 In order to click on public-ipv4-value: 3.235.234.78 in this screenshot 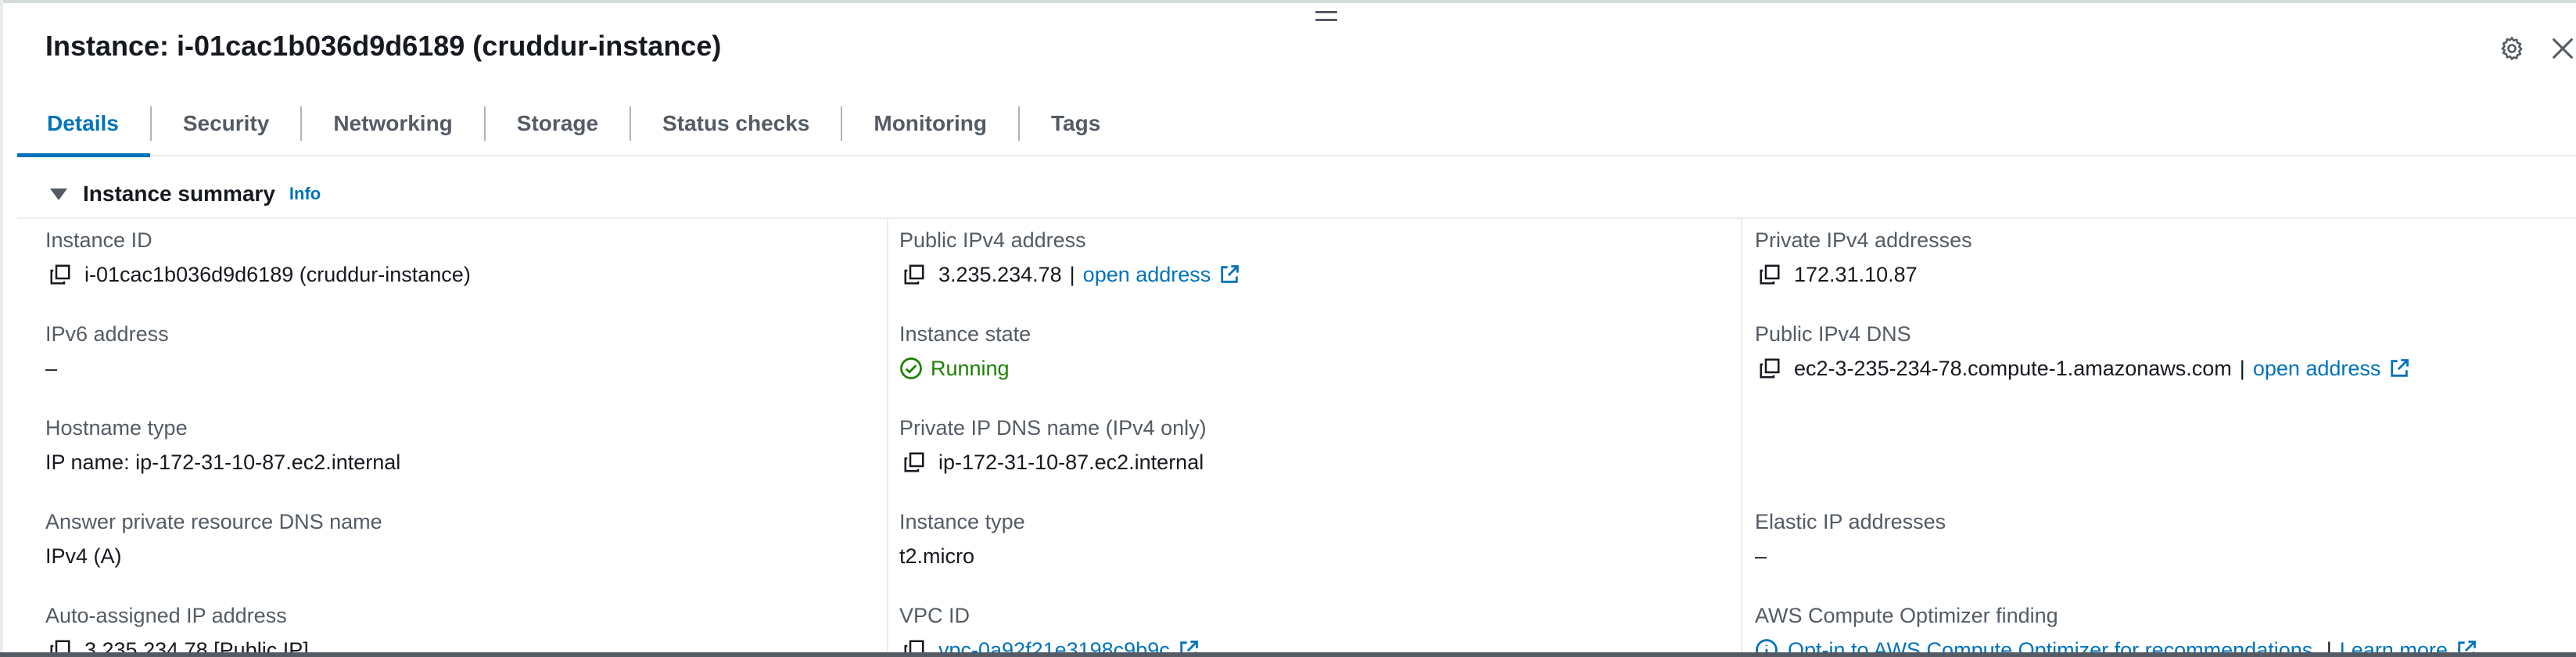, I will do `click(1000, 274)`.